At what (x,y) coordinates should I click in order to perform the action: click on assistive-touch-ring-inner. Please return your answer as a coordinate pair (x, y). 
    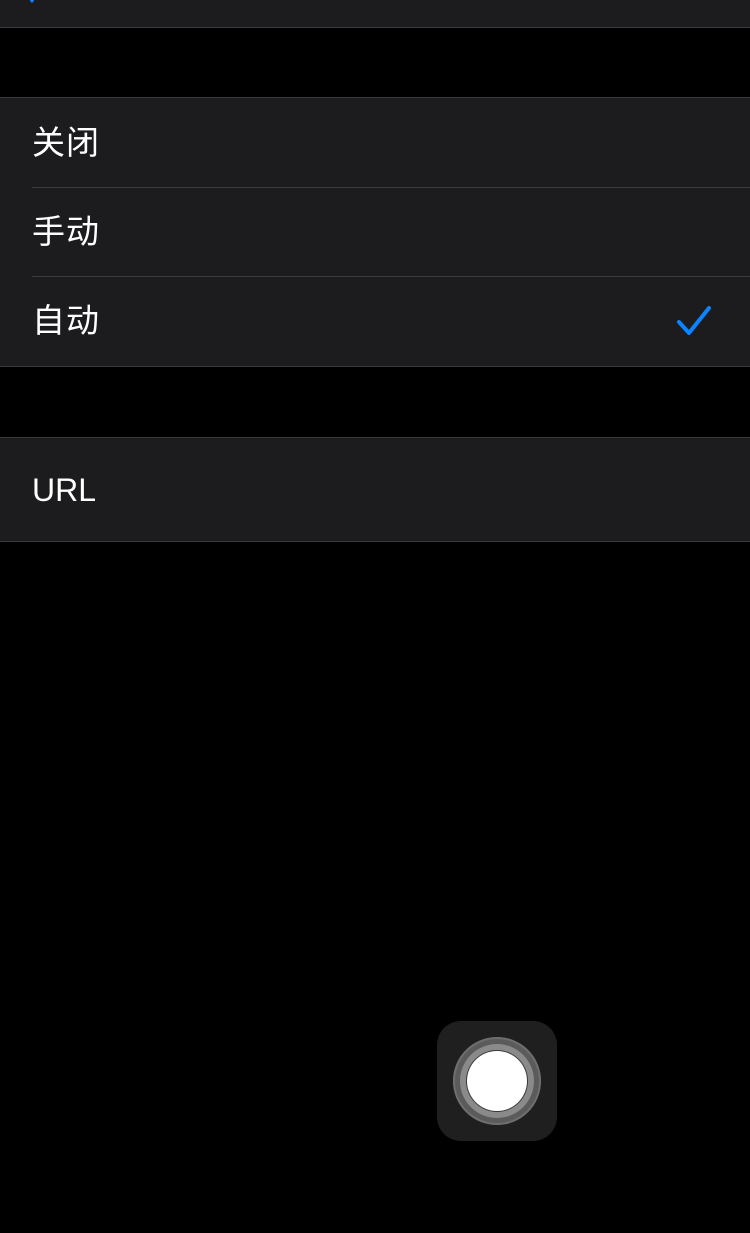
    Looking at the image, I should click on (497, 1081).